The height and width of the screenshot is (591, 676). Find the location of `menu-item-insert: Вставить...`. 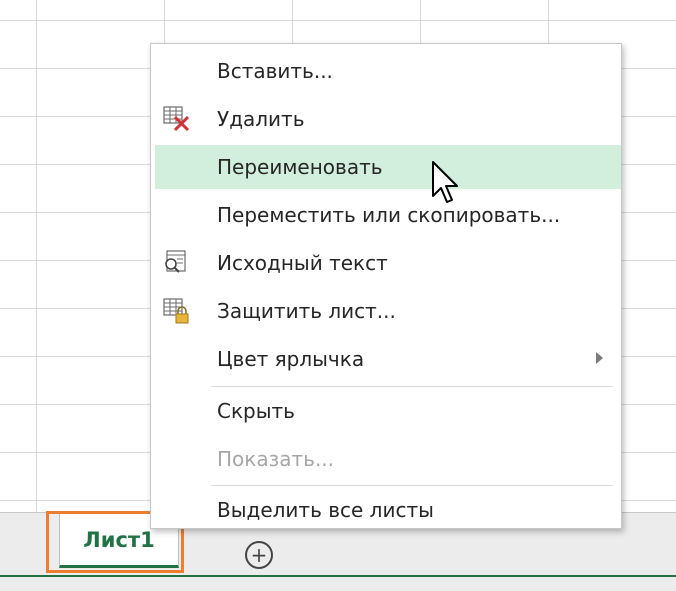

menu-item-insert: Вставить... is located at coordinates (386, 71).